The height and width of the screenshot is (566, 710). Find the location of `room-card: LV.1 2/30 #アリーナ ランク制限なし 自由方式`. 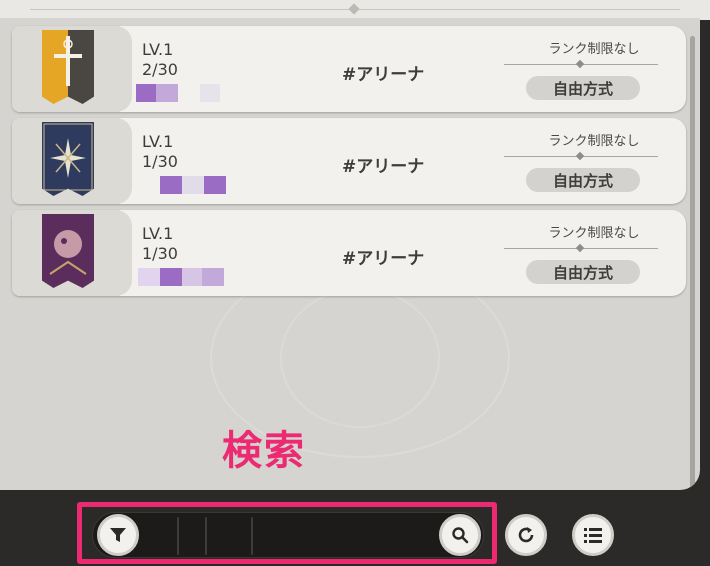

room-card: LV.1 2/30 #アリーナ ランク制限なし 自由方式 is located at coordinates (349, 69).